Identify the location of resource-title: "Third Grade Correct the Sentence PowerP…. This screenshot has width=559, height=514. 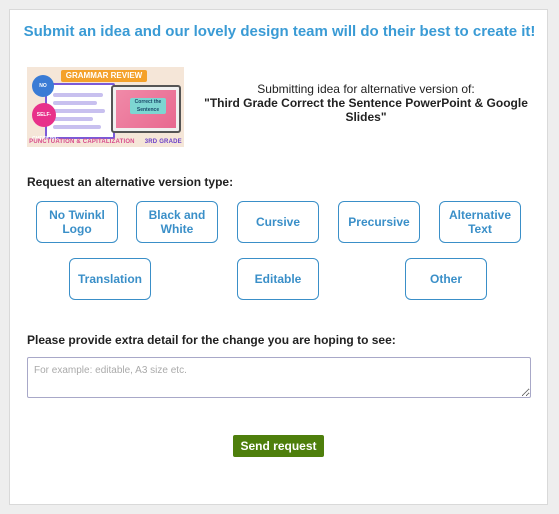
(366, 110).